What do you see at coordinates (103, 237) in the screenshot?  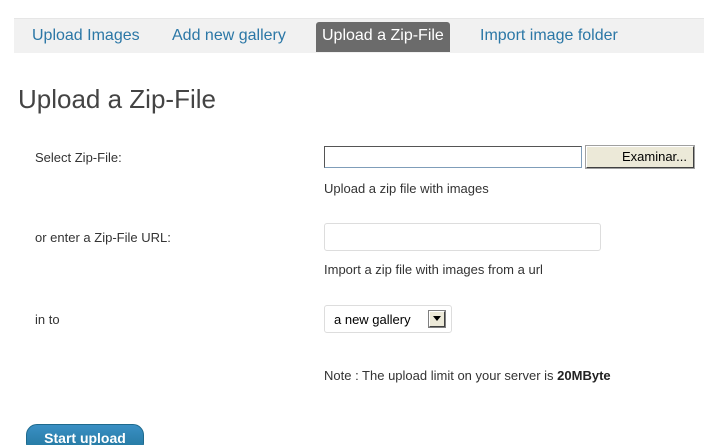 I see `zip-url-label: or enter a Zip-File URL:` at bounding box center [103, 237].